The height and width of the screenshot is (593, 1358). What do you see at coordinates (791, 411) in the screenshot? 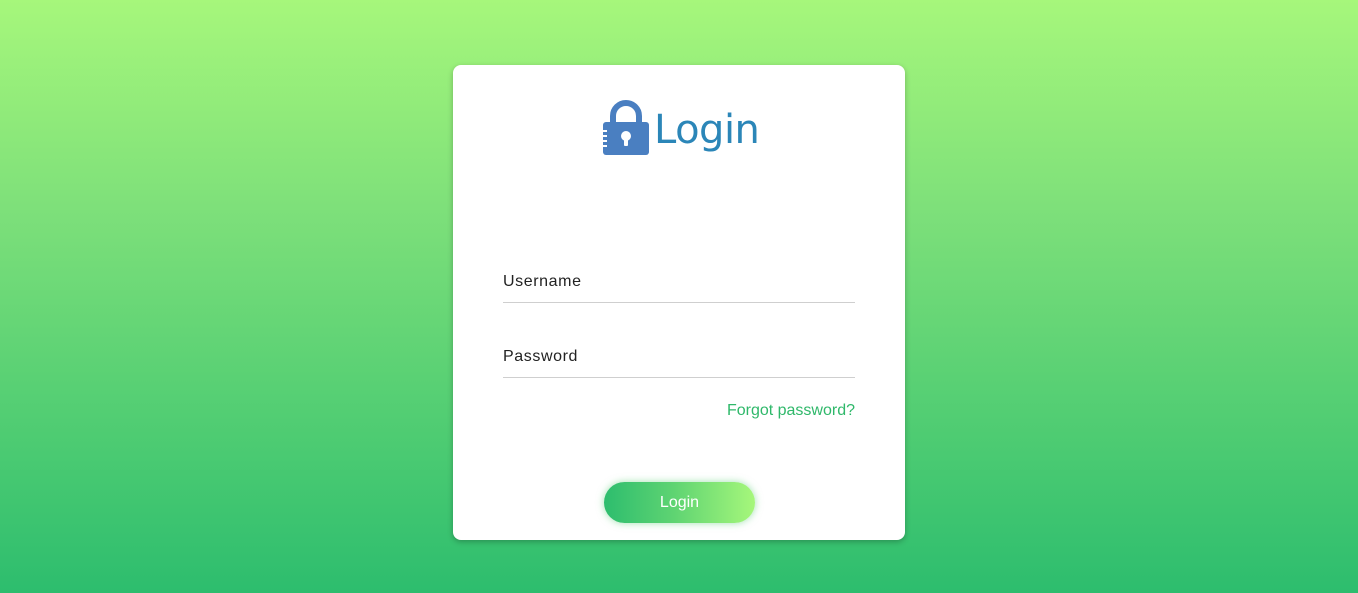
I see `forgot-password-link: Forgot password?` at bounding box center [791, 411].